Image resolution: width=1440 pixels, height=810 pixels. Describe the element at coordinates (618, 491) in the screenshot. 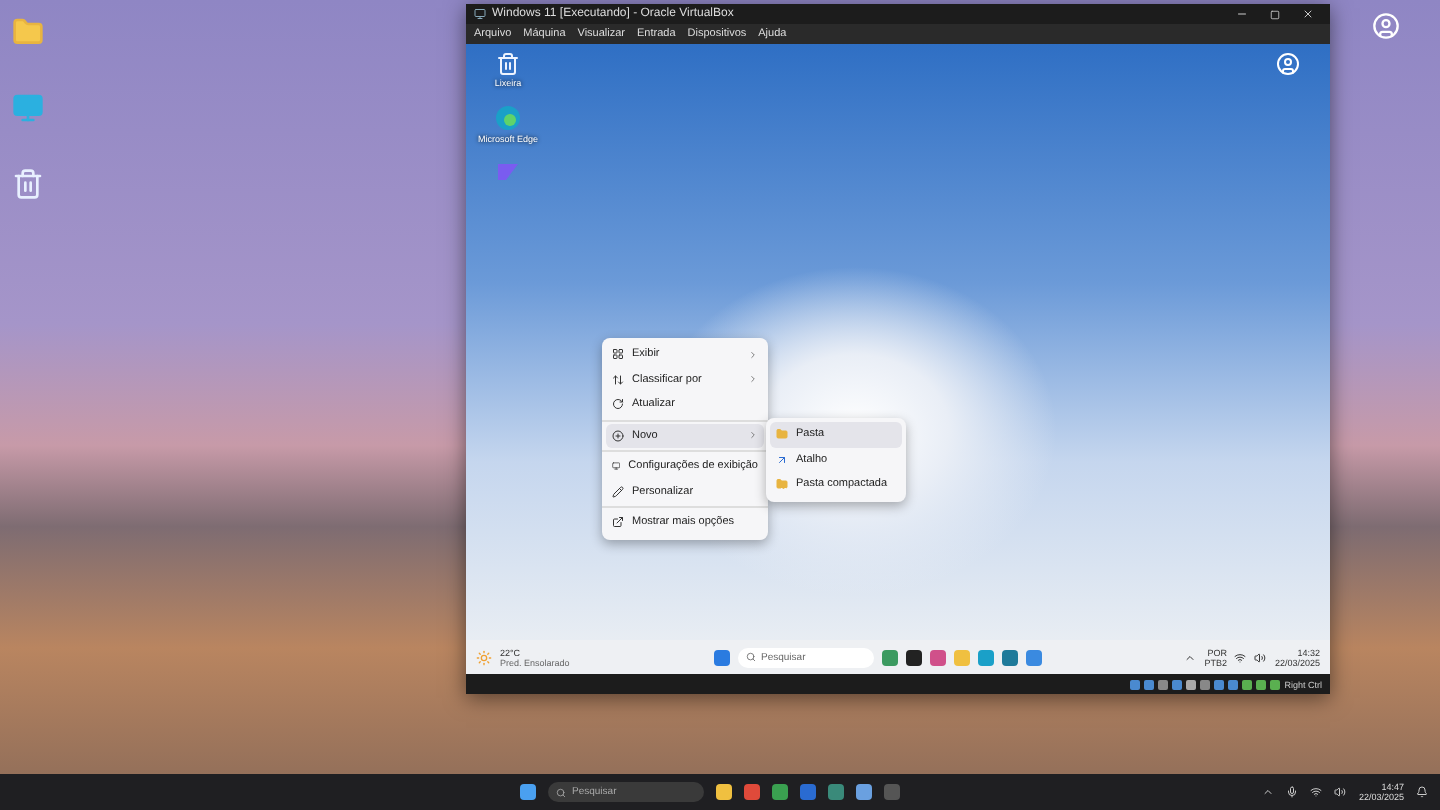

I see `pencil-icon` at that location.